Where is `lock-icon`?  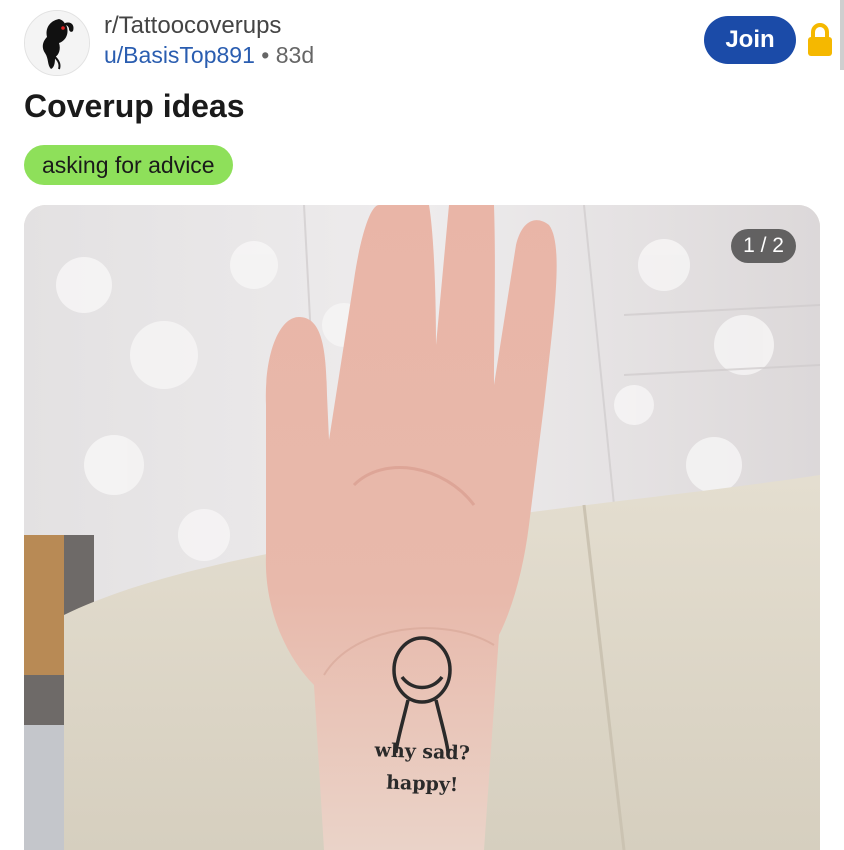
lock-icon is located at coordinates (820, 39).